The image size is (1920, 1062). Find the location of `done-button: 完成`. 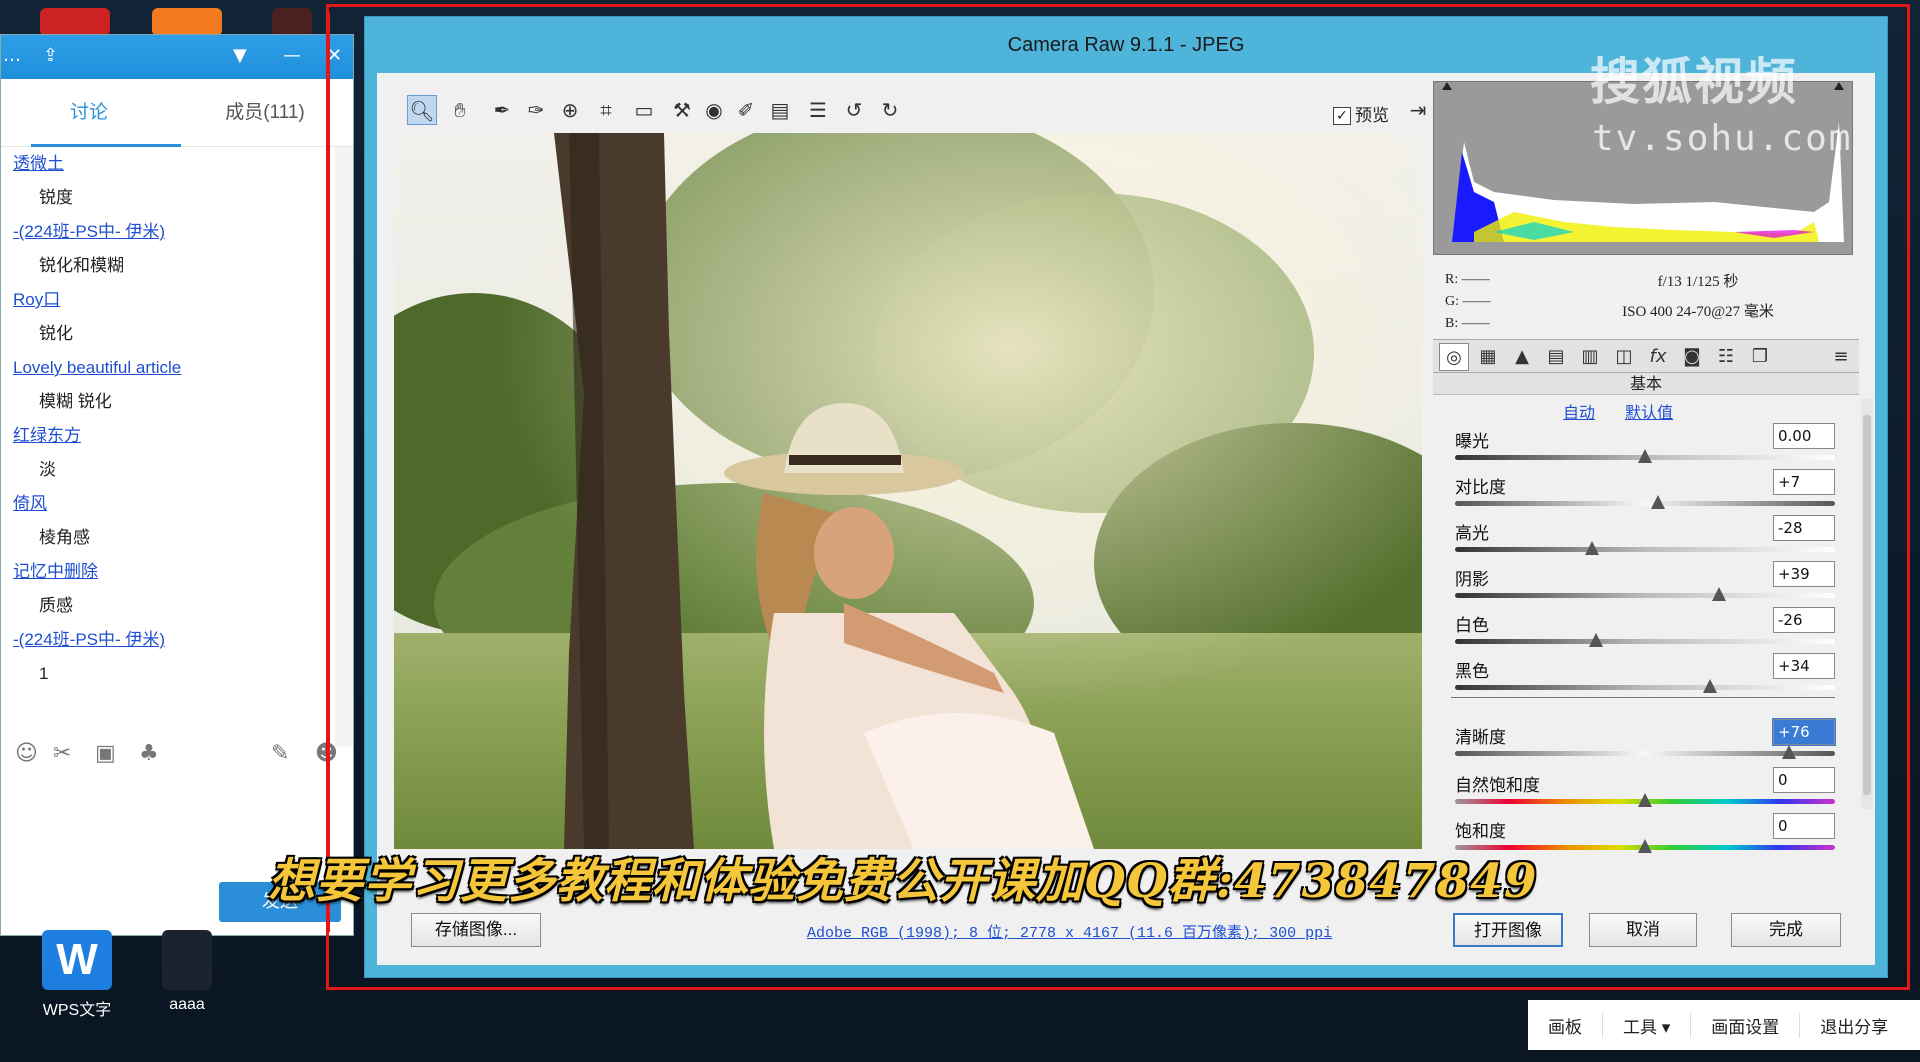

done-button: 完成 is located at coordinates (1786, 930).